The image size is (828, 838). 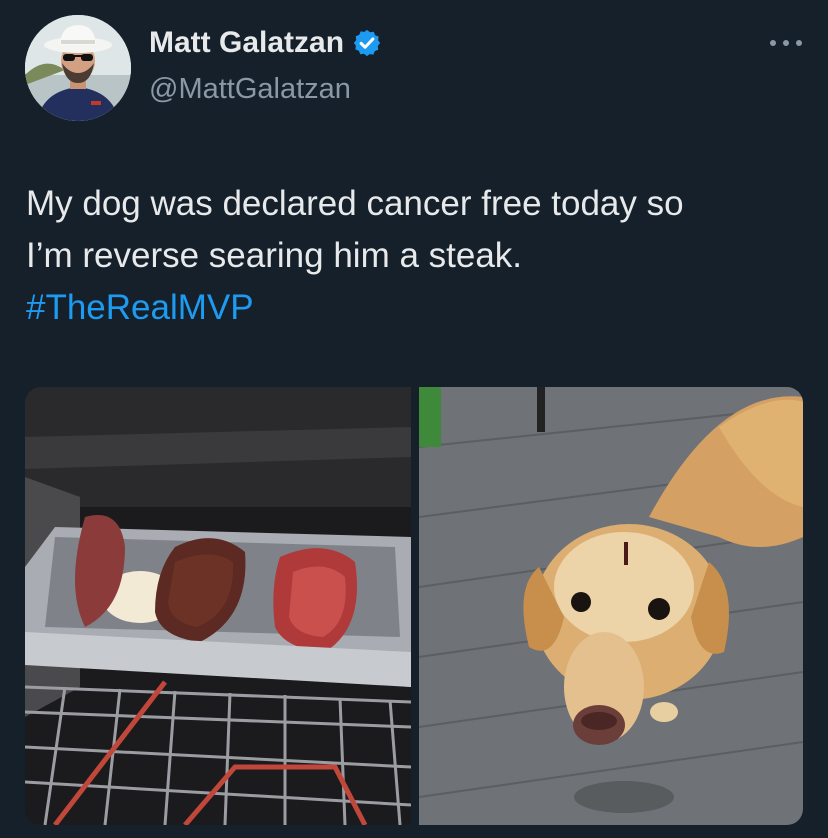 I want to click on more-options-icon, so click(x=786, y=43).